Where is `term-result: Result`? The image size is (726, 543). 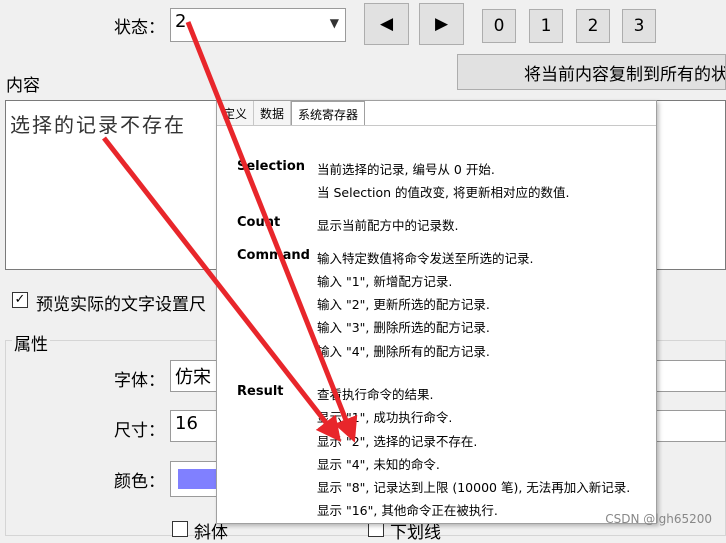 term-result: Result is located at coordinates (260, 391).